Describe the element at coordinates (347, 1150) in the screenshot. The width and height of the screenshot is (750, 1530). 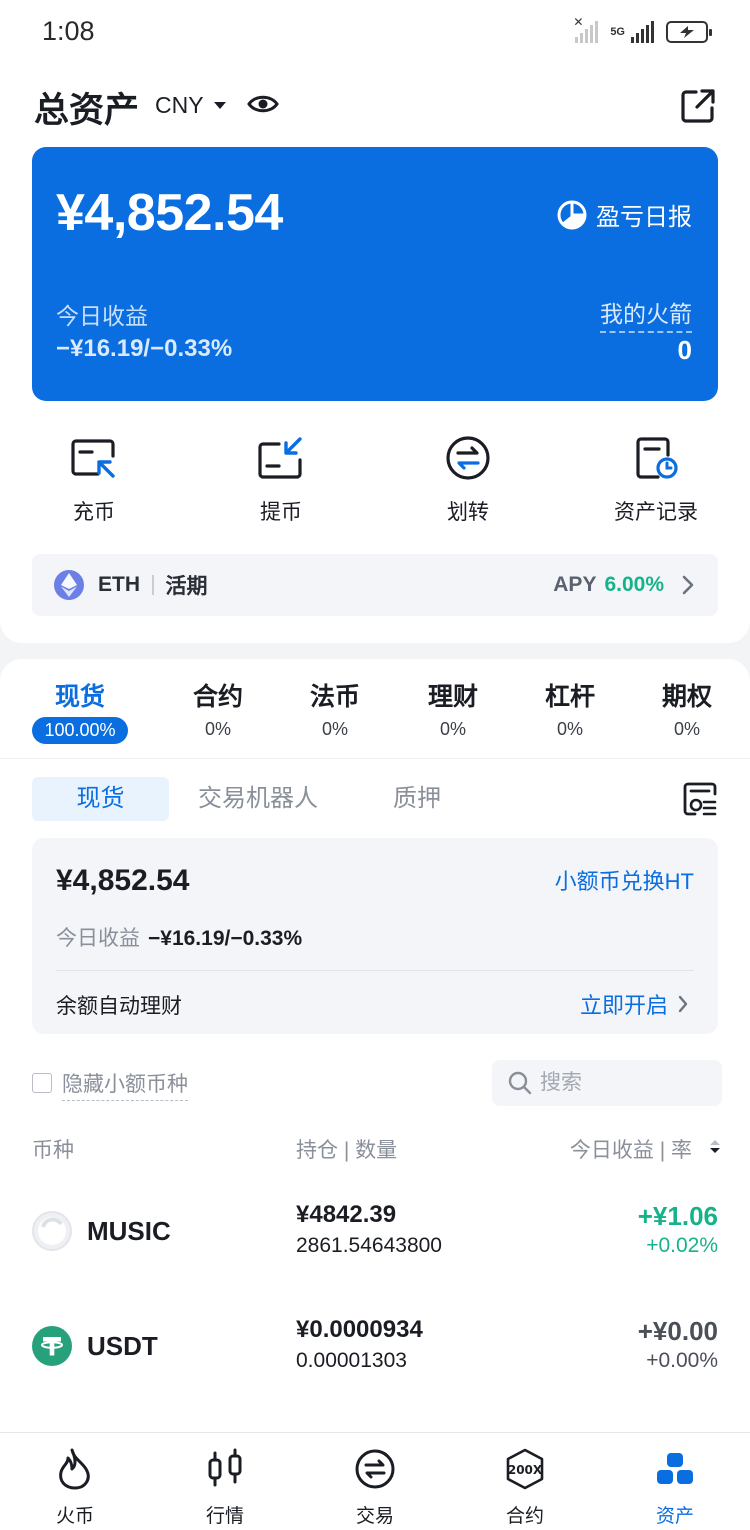
I see `column-holding: 持仓 | 数量` at that location.